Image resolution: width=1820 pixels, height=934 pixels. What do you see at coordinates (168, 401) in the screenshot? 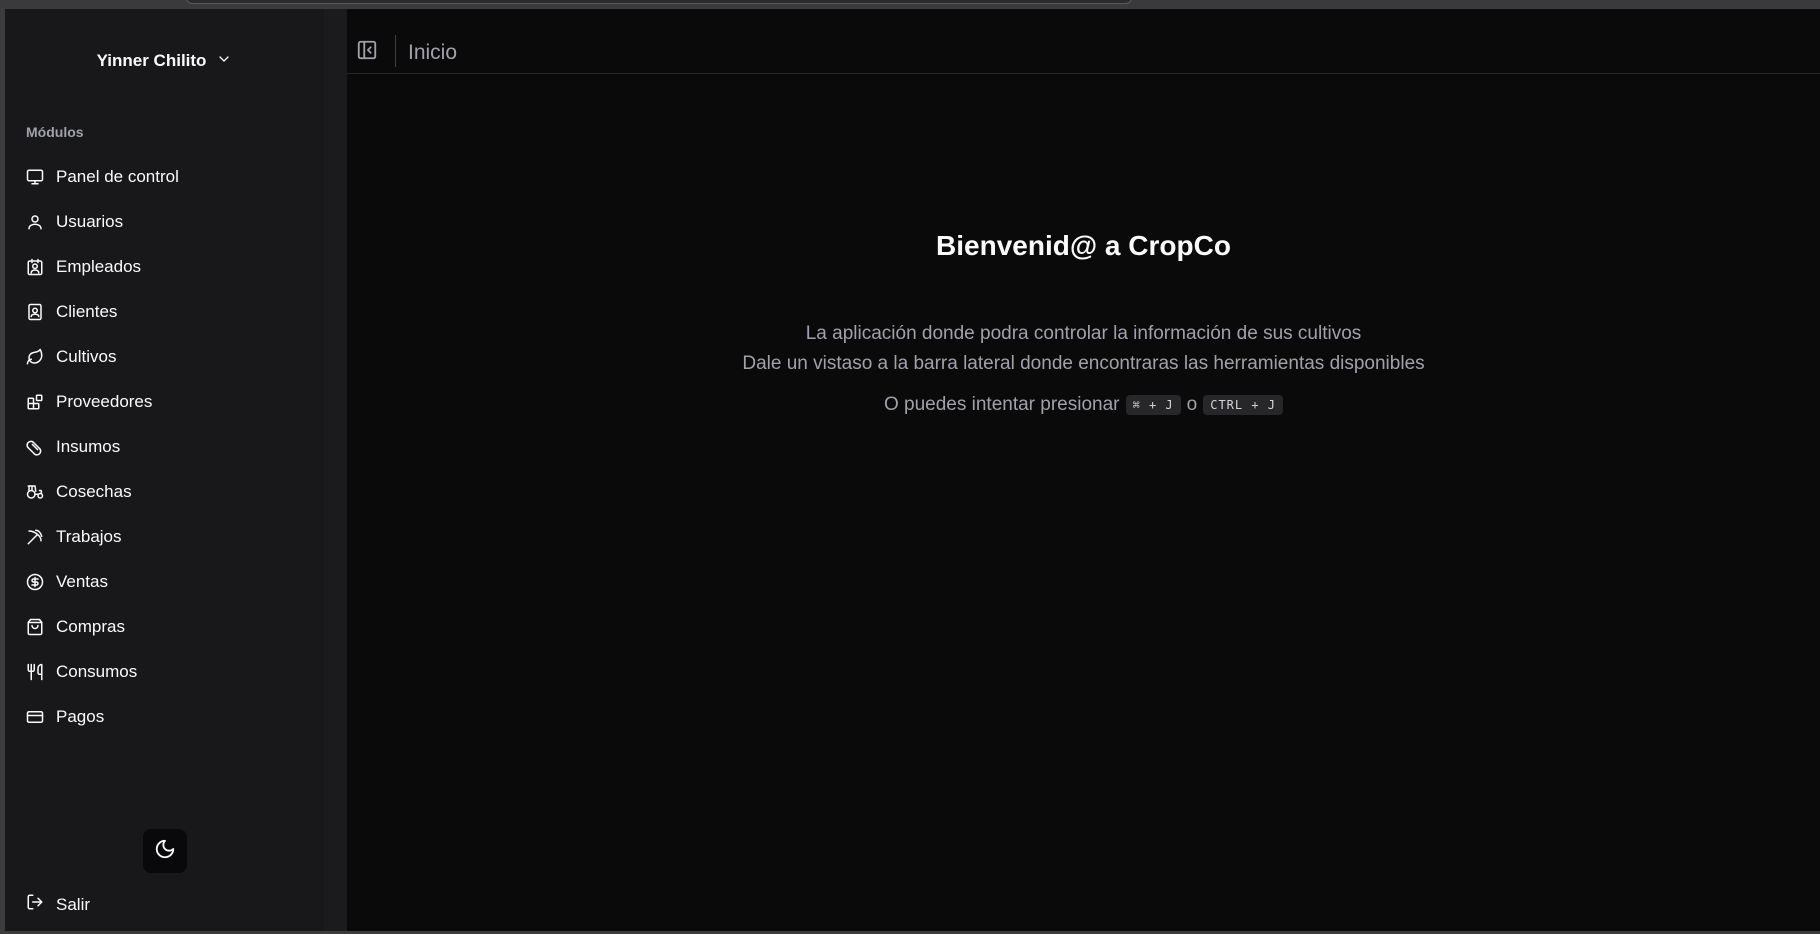
I see `sidebar-item-proveedores: Proveedores` at bounding box center [168, 401].